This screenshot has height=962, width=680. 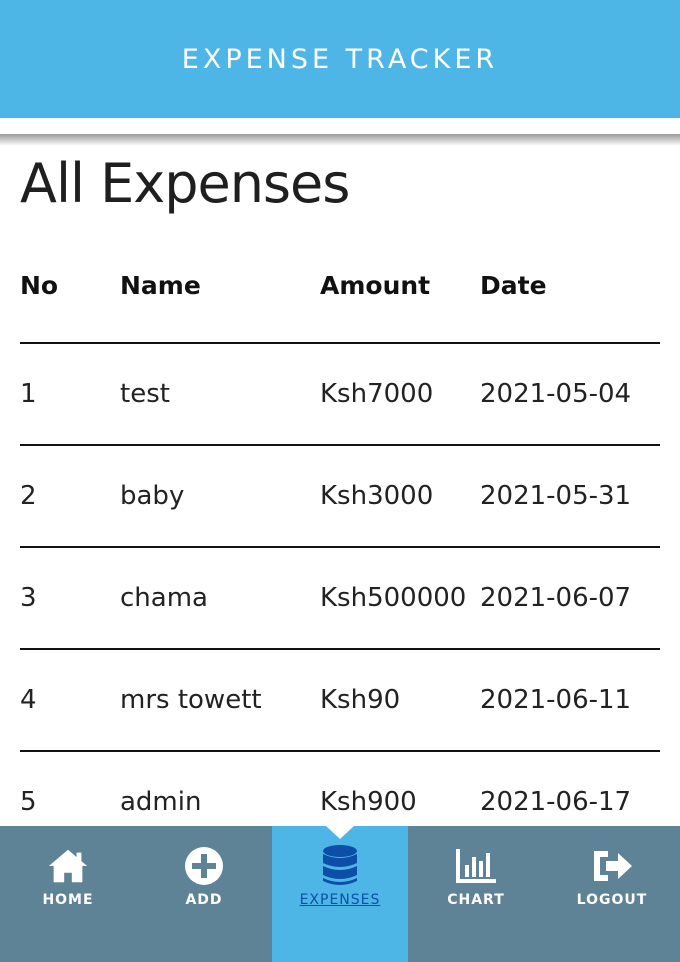 What do you see at coordinates (377, 394) in the screenshot?
I see `row-amount: Ksh7000` at bounding box center [377, 394].